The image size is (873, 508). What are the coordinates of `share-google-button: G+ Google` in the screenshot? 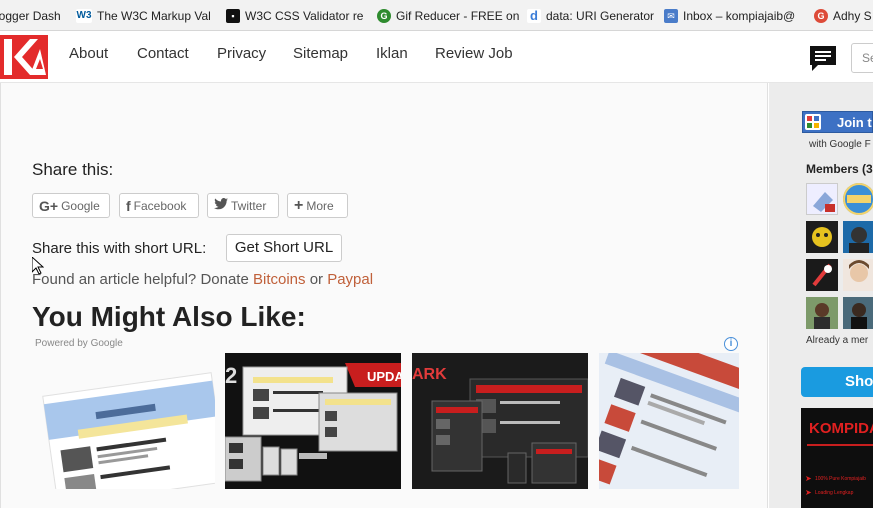 It's located at (71, 205).